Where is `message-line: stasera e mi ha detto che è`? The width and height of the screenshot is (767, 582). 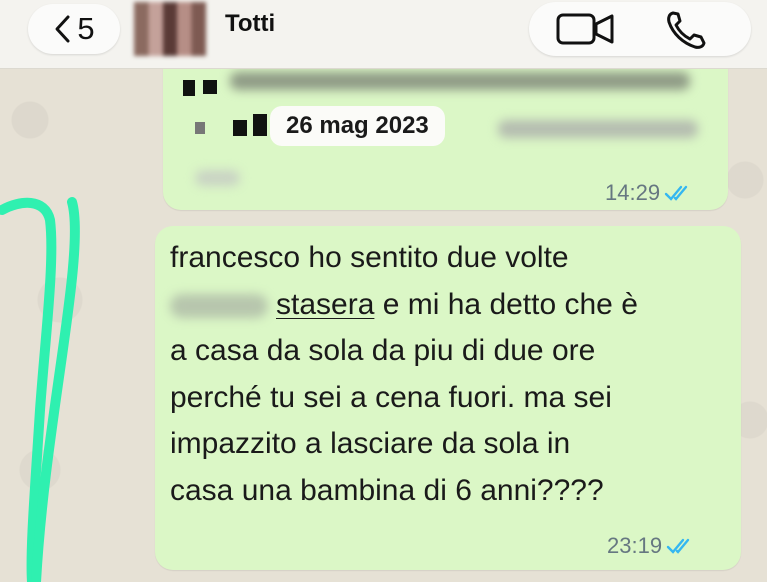 message-line: stasera e mi ha detto che è is located at coordinates (450, 305).